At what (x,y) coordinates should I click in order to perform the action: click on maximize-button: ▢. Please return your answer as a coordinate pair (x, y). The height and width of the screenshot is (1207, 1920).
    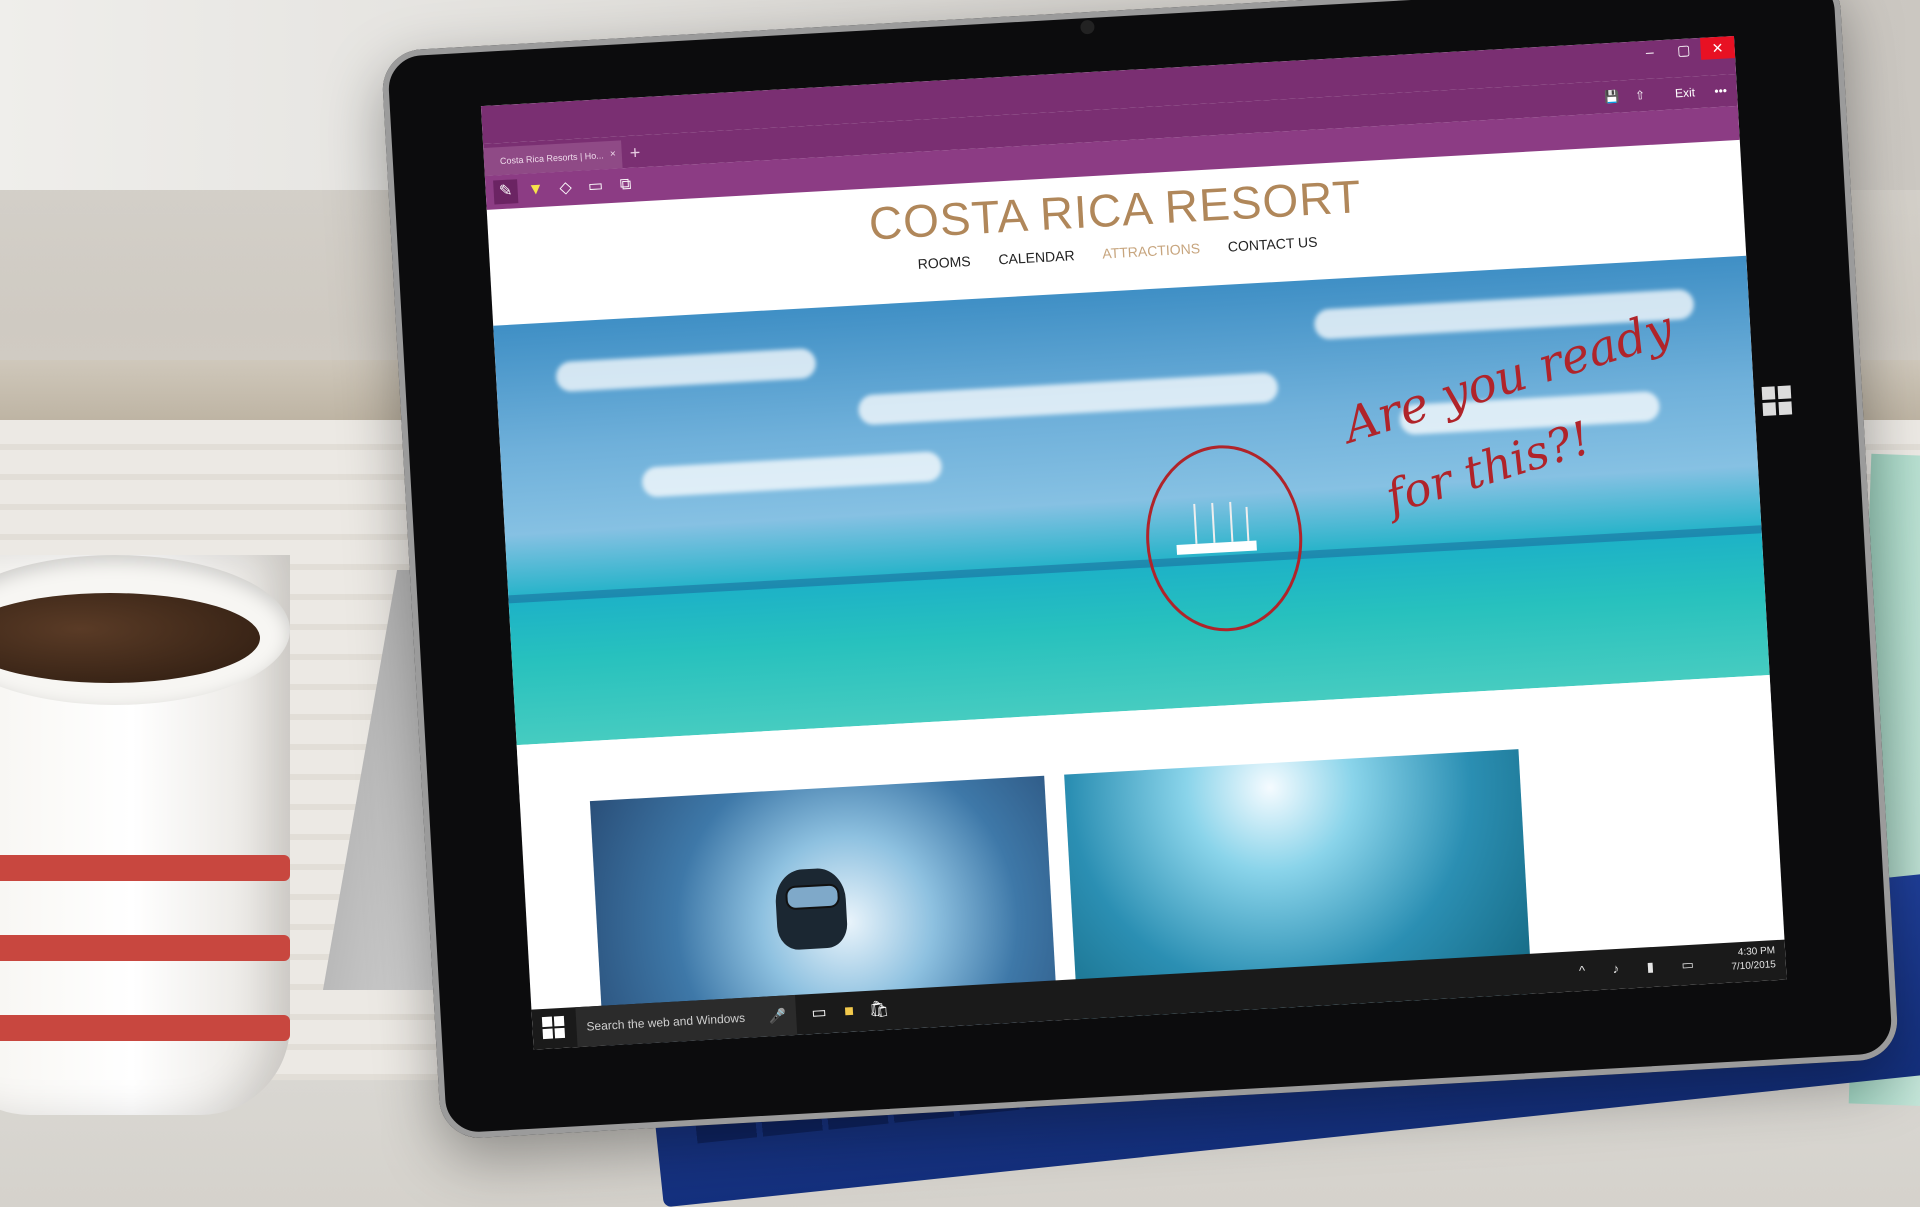
    Looking at the image, I should click on (1683, 50).